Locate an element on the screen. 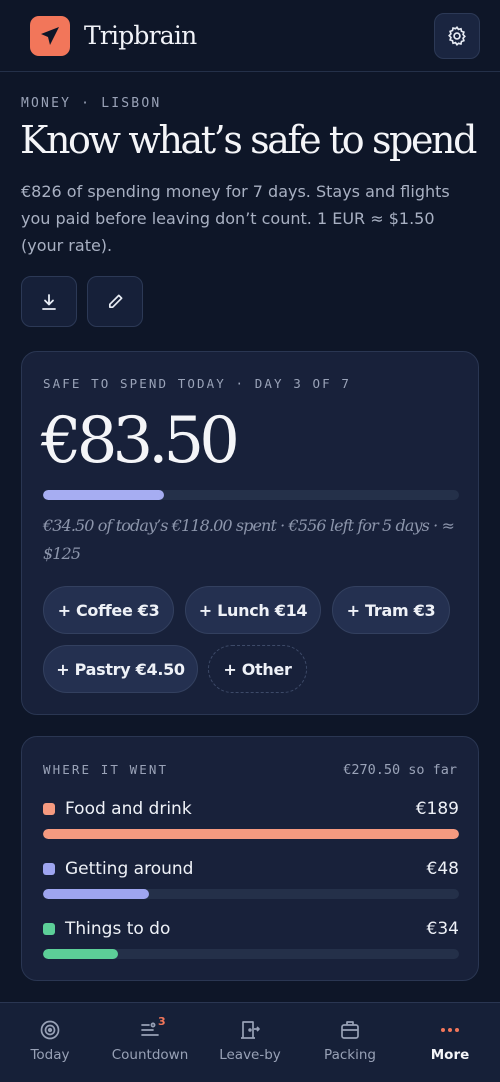 This screenshot has width=500, height=1082. where-card-eyebrow: WHERE IT WENT is located at coordinates (106, 769).